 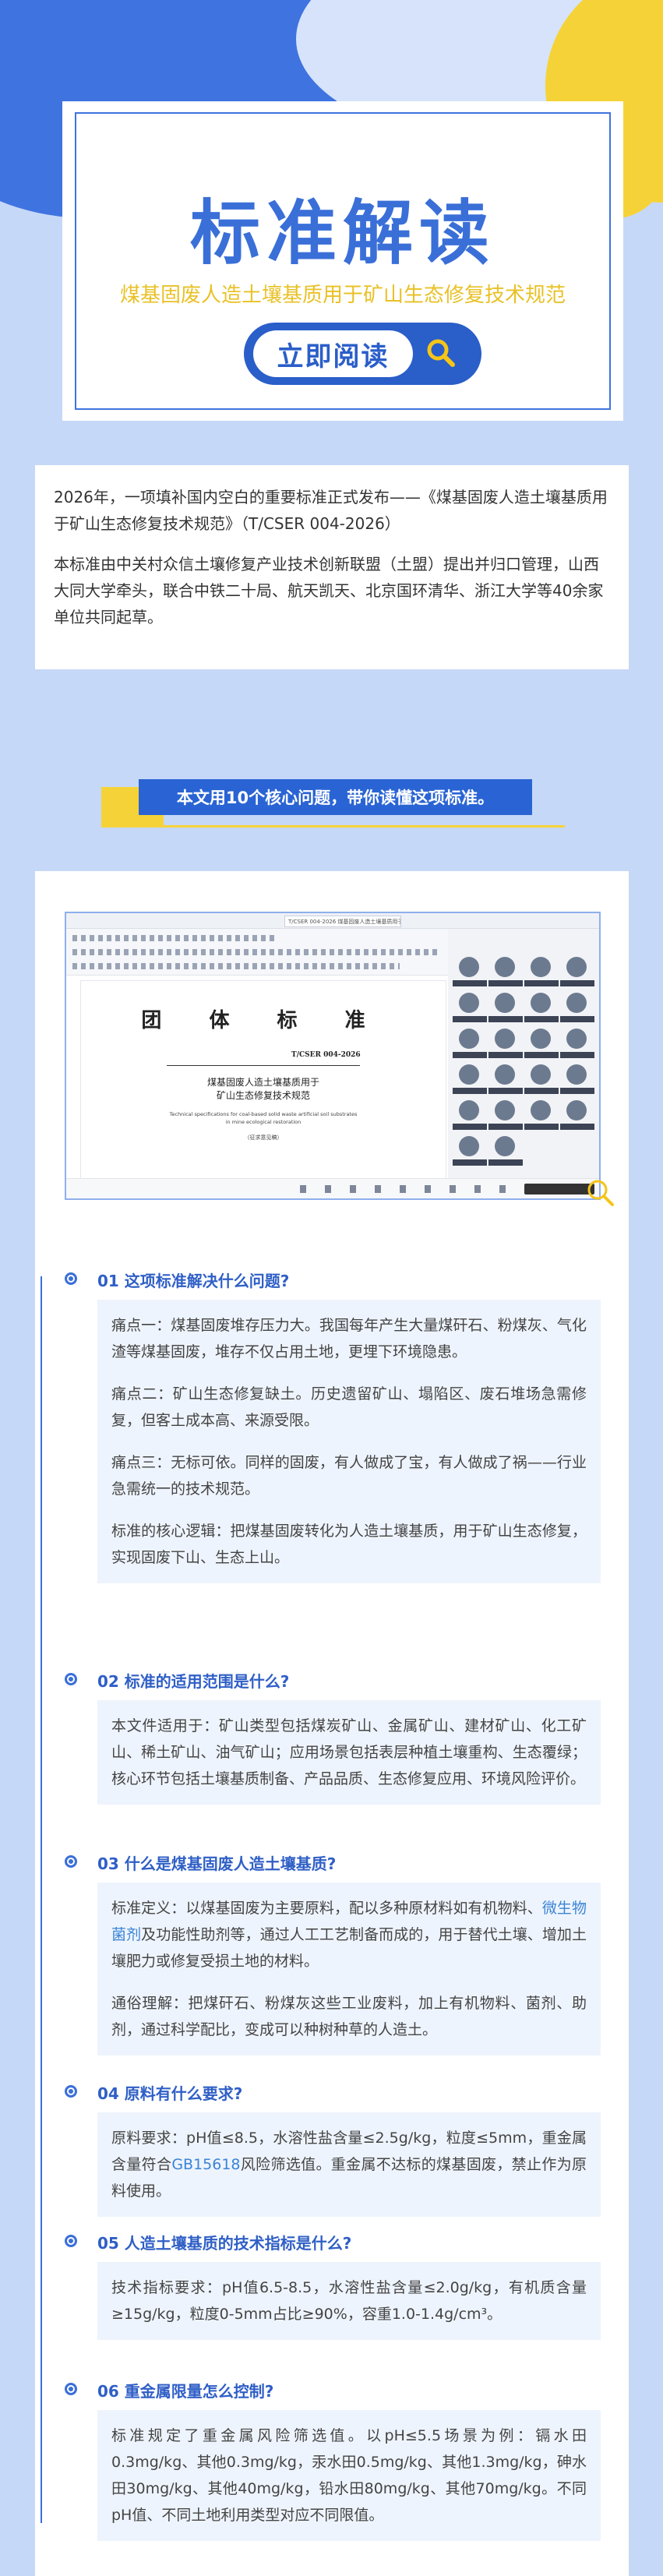 What do you see at coordinates (217, 1863) in the screenshot?
I see `qa-title: 03 什么是煤基固废人造土壤基质?` at bounding box center [217, 1863].